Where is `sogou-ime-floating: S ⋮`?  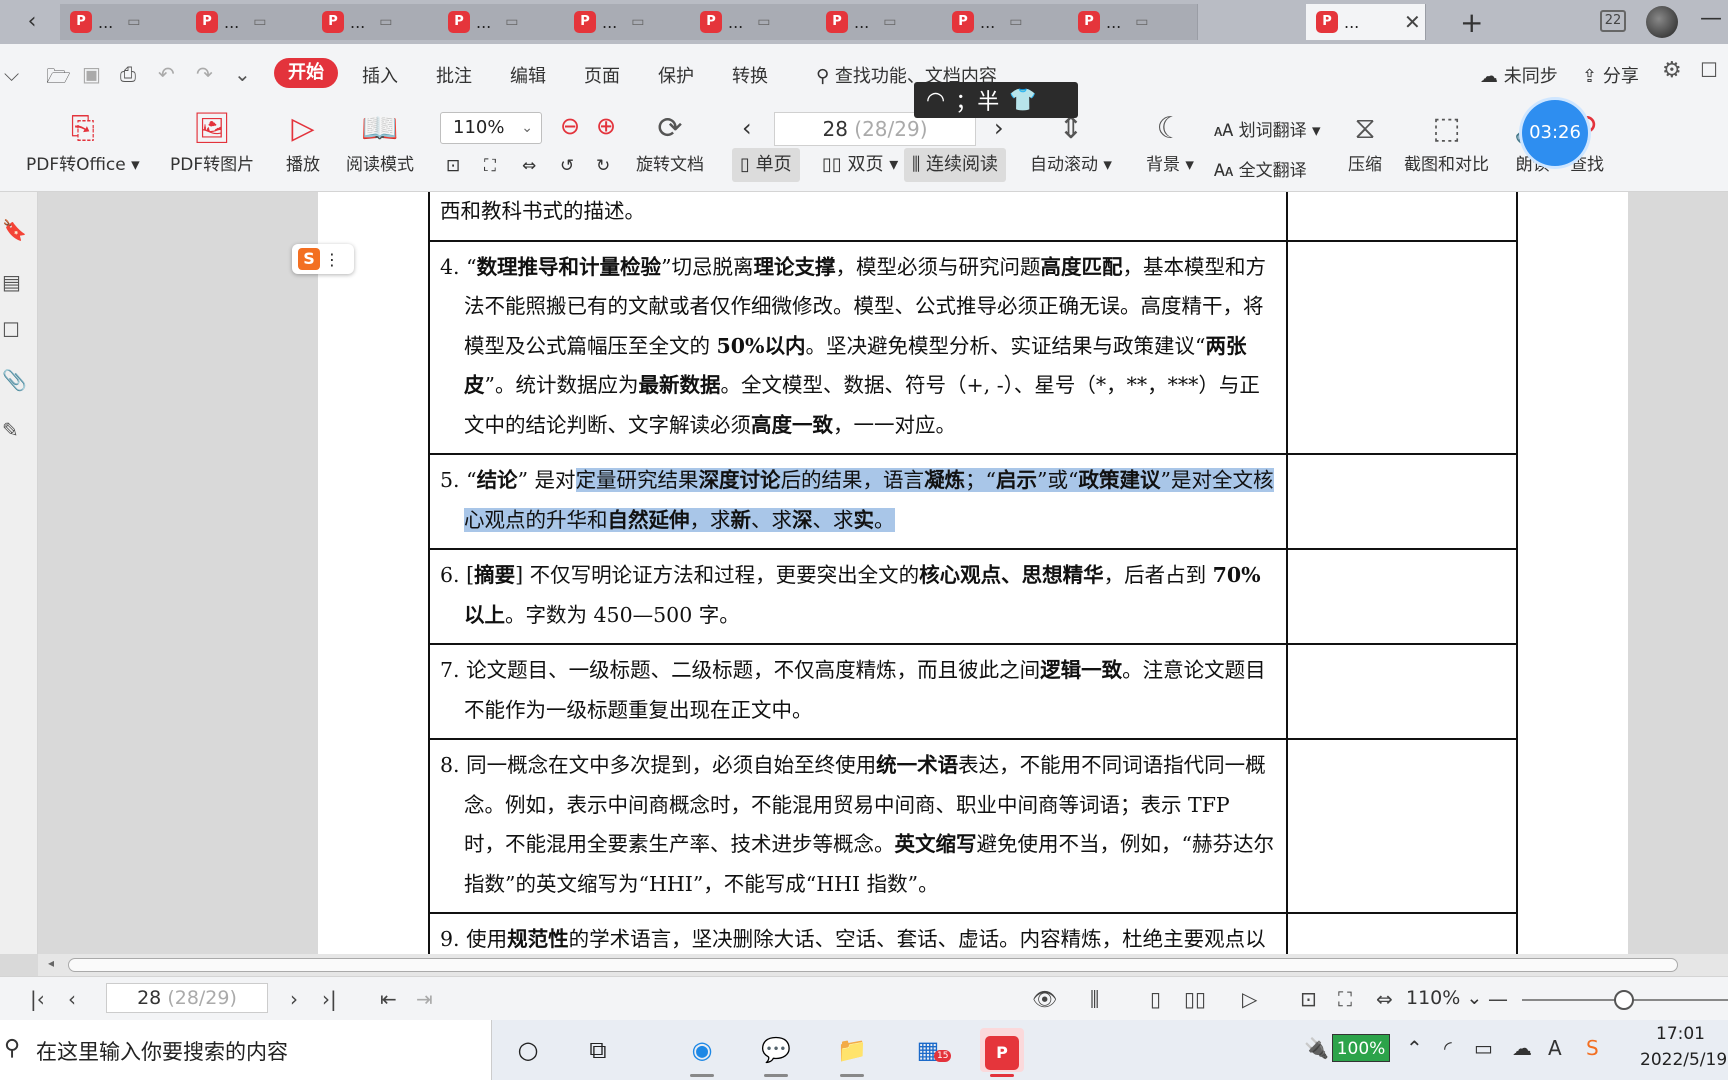
sogou-ime-floating: S ⋮ is located at coordinates (323, 259).